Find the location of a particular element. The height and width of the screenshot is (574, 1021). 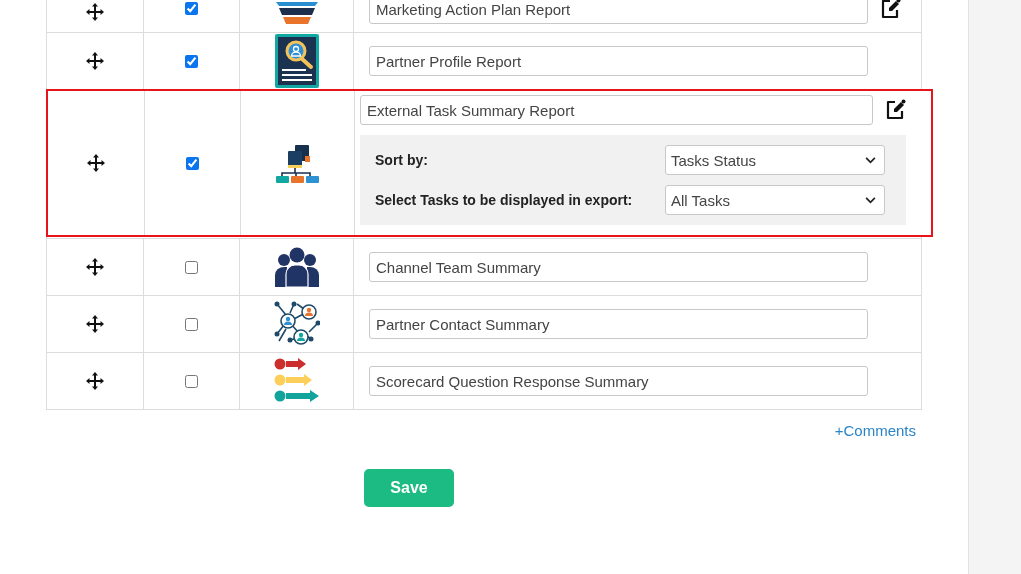

option-label: Sort by: is located at coordinates (402, 160).